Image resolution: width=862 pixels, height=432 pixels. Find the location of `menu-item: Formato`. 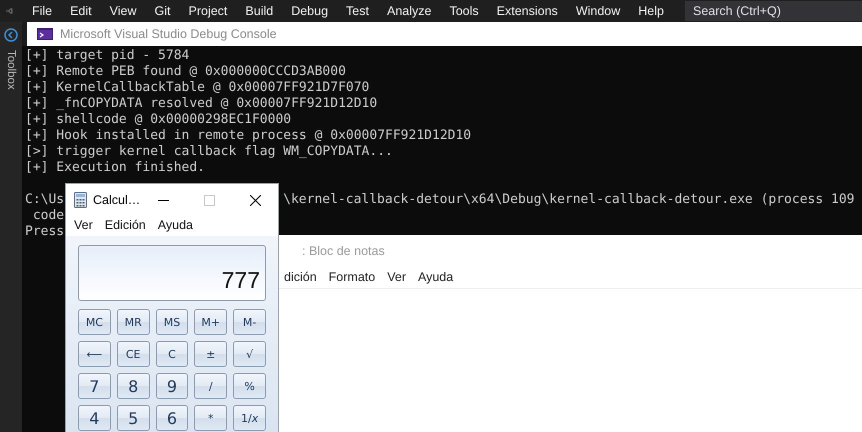

menu-item: Formato is located at coordinates (352, 277).